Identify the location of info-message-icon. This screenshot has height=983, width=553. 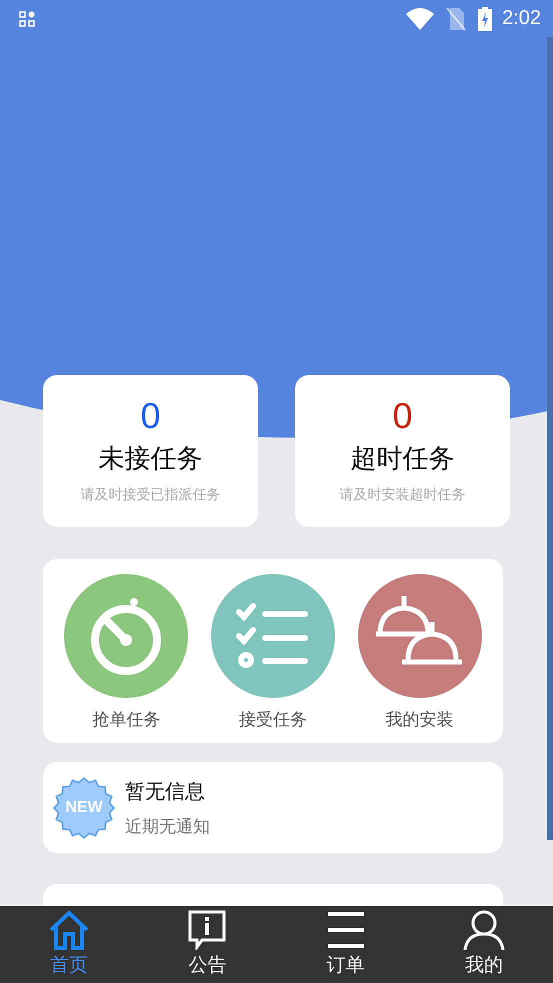
(207, 930).